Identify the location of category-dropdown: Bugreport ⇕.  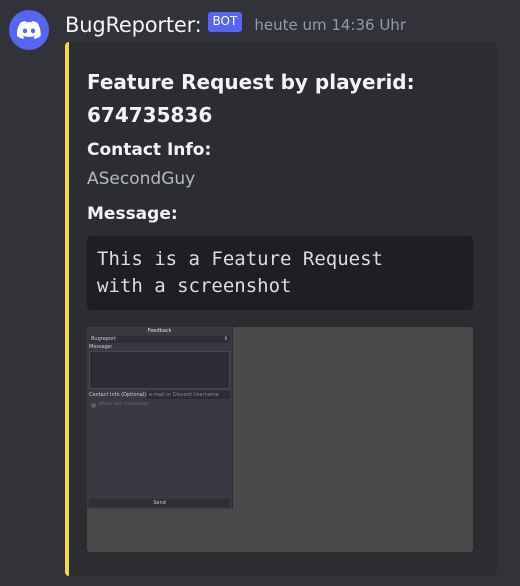
(159, 339).